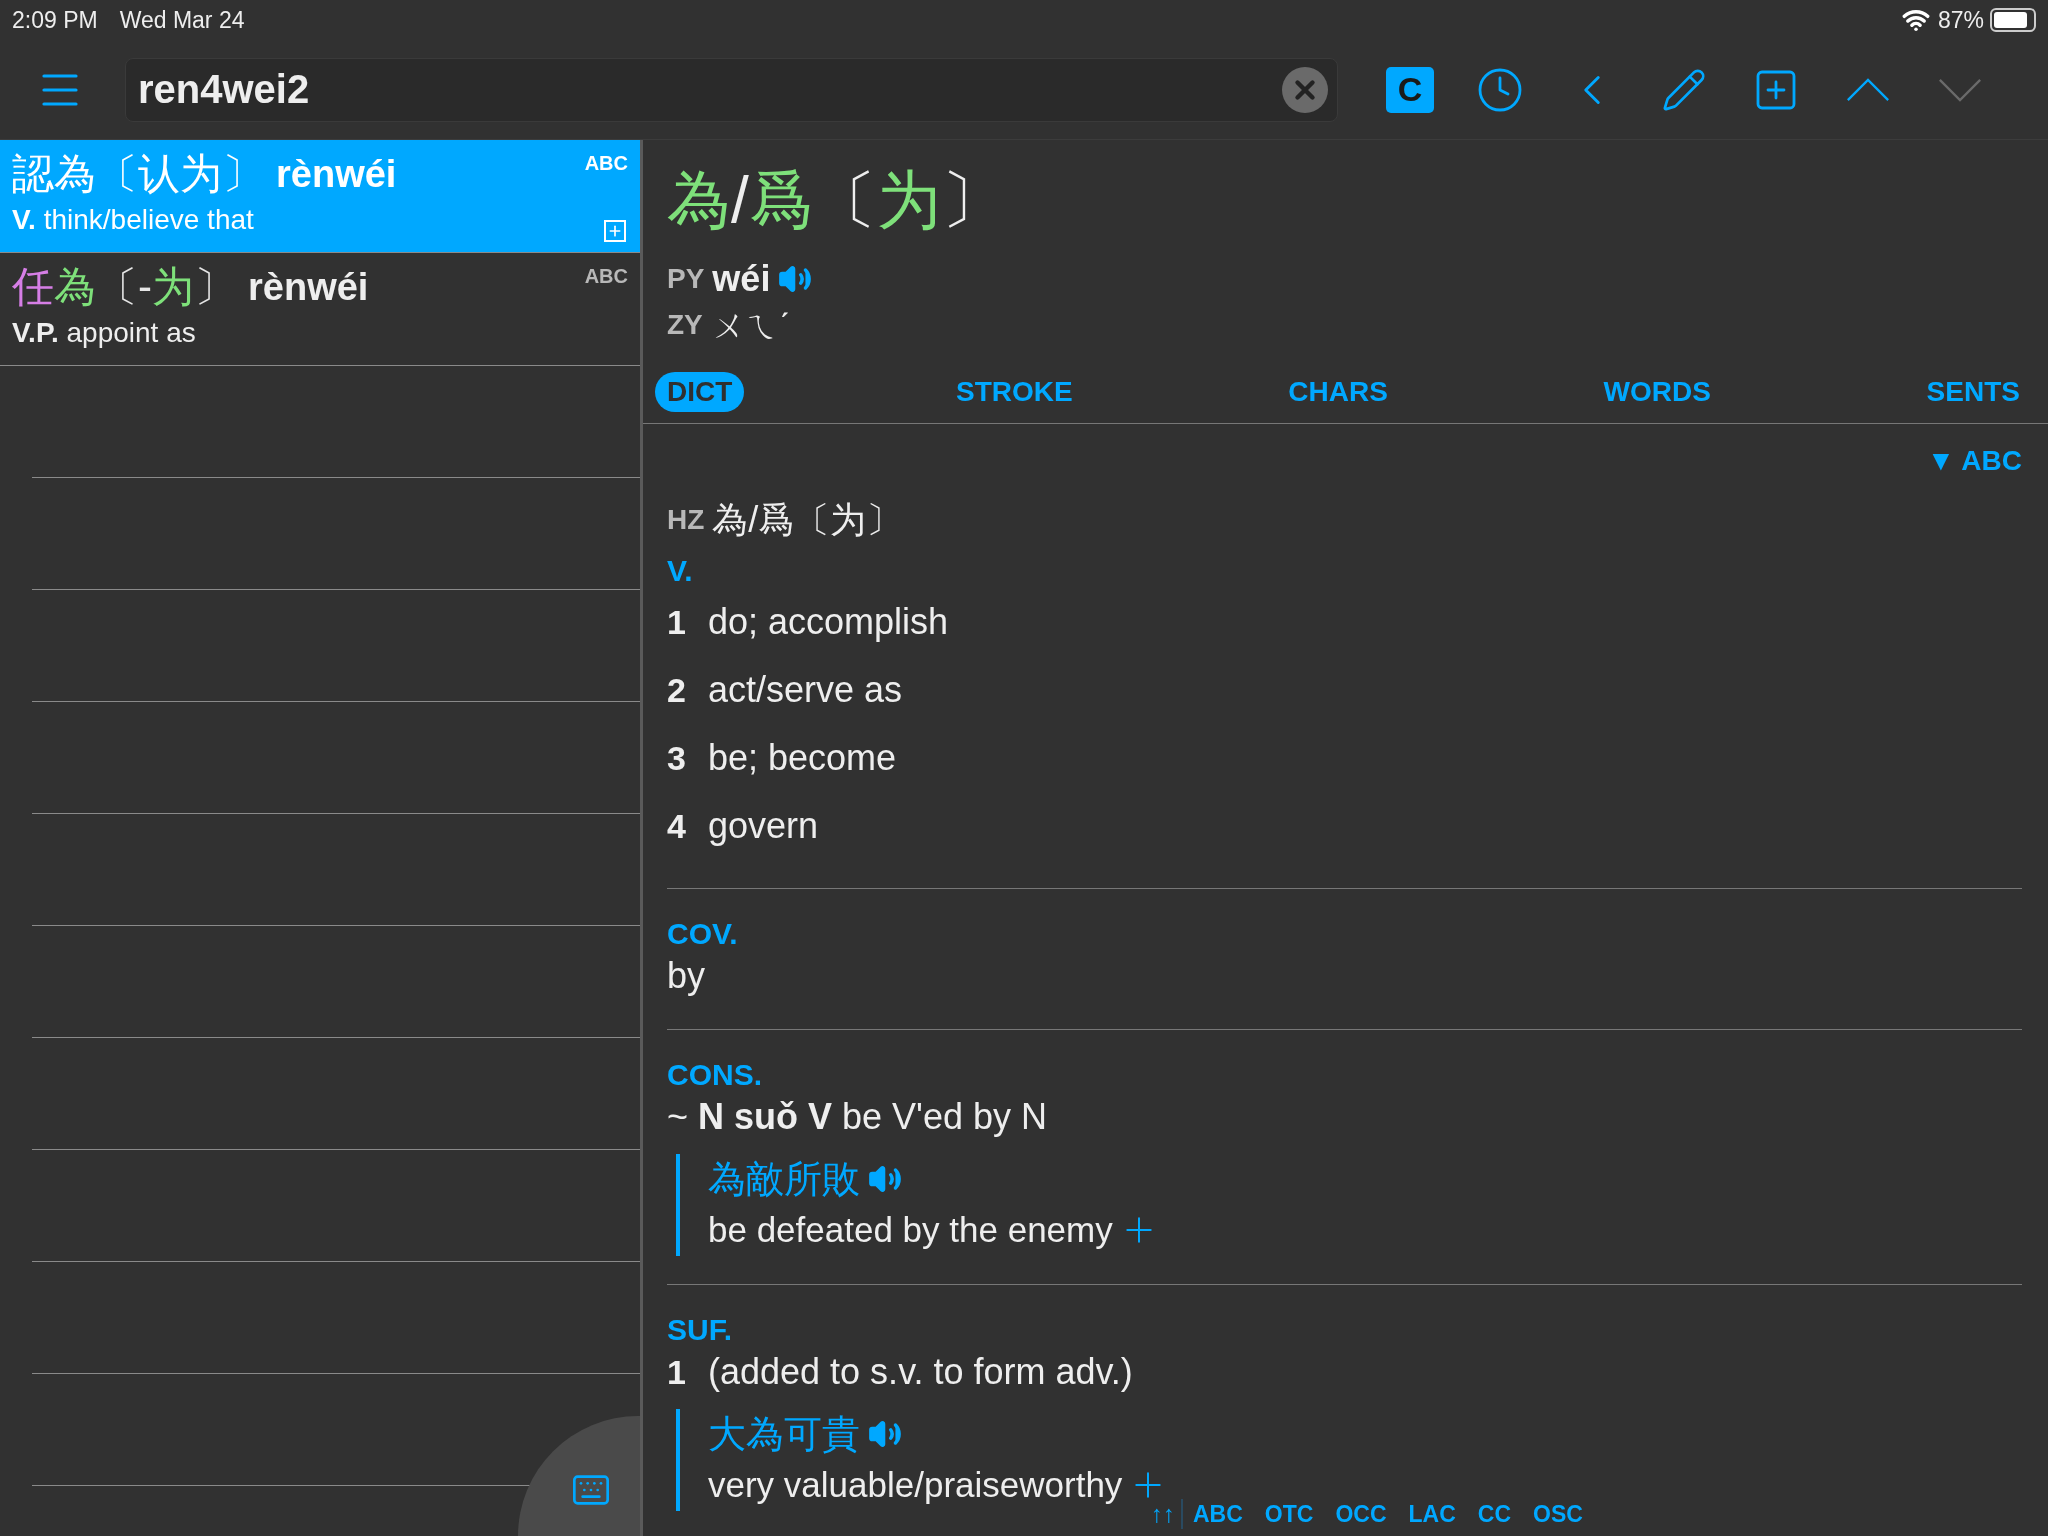 Image resolution: width=2048 pixels, height=1536 pixels. I want to click on sense-text: (added to s.v. to form adv.), so click(920, 1372).